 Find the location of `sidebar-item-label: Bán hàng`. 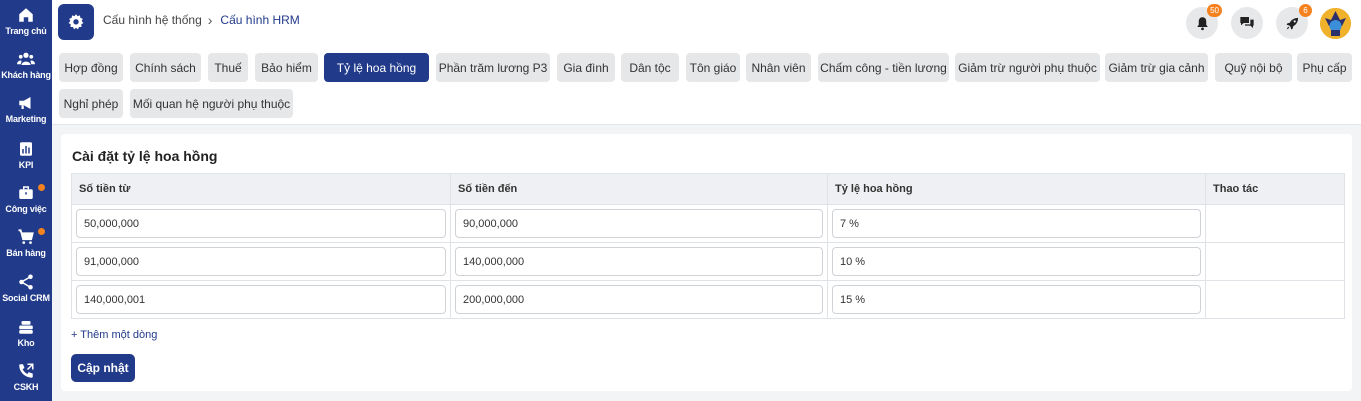

sidebar-item-label: Bán hàng is located at coordinates (26, 253).